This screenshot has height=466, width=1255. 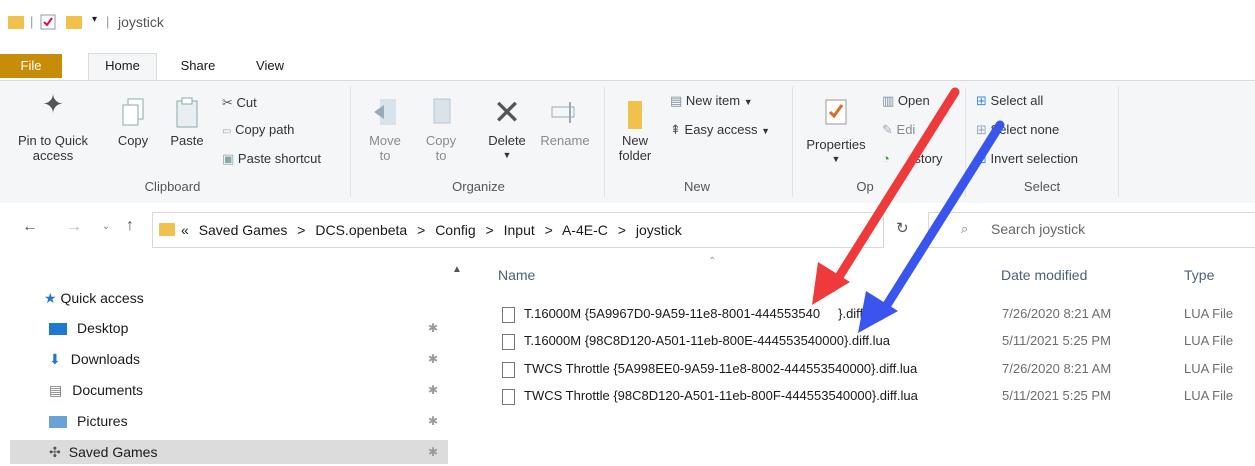 What do you see at coordinates (931, 226) in the screenshot?
I see `blue-arrow` at bounding box center [931, 226].